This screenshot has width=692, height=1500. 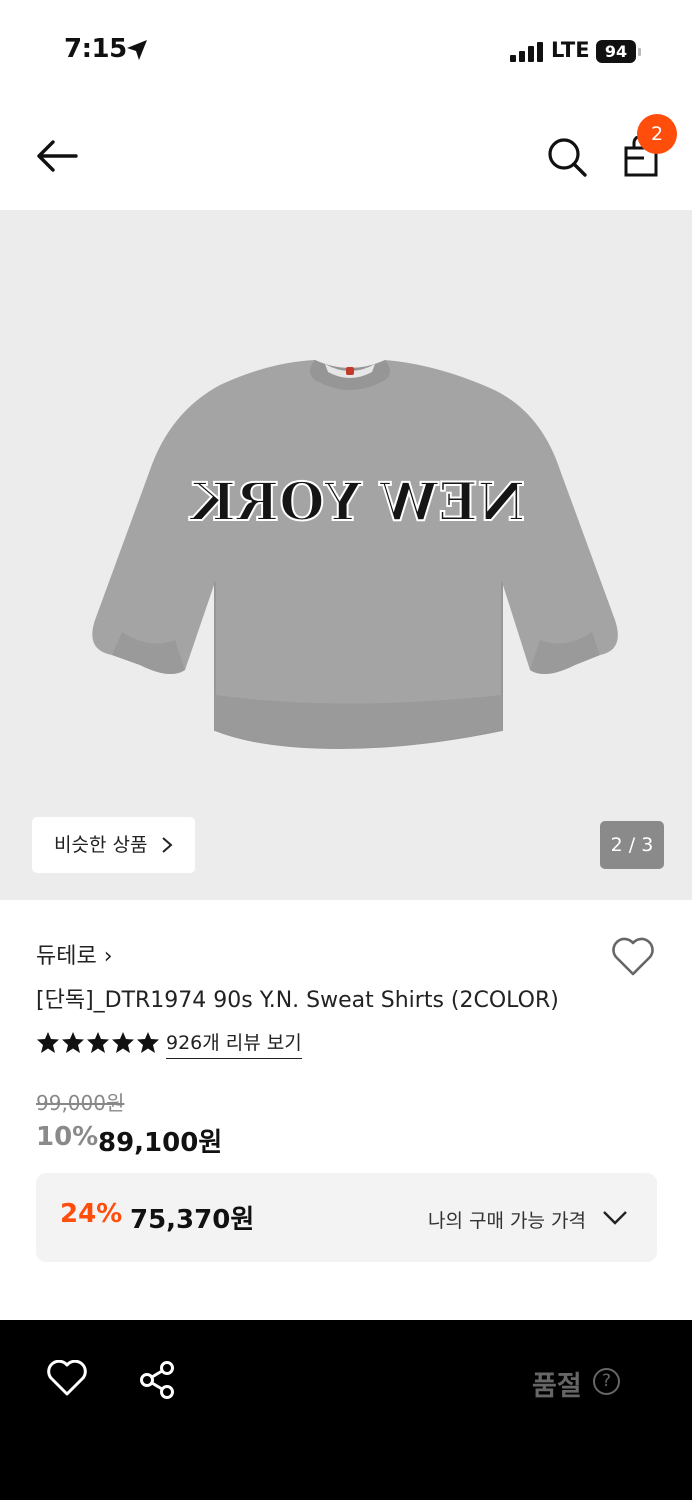 I want to click on my-price-label: 나의 구매 가능 가격, so click(x=507, y=1221).